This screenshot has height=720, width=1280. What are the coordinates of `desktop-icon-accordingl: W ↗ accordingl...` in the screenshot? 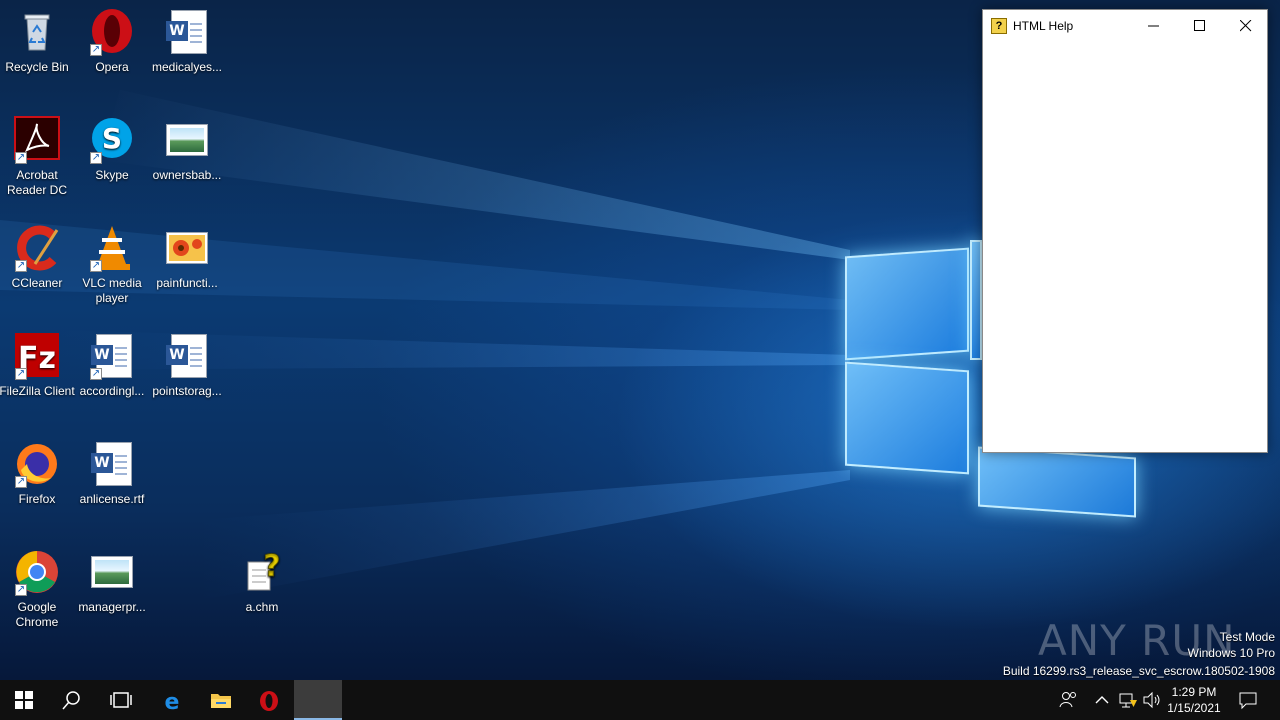 It's located at (112, 365).